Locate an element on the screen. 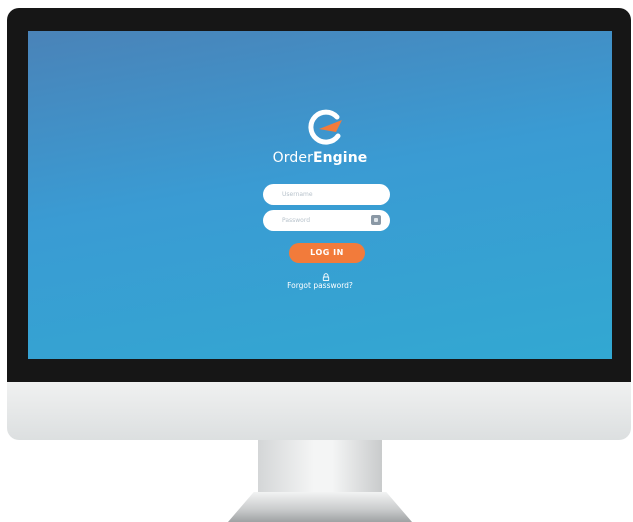  brand-name: OrderEngine is located at coordinates (320, 158).